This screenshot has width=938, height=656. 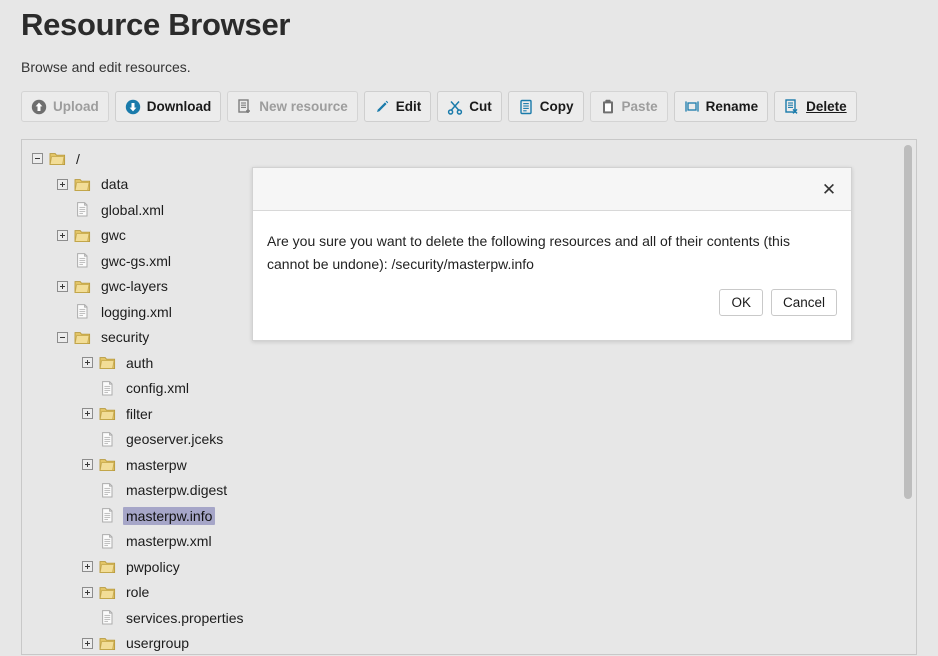 What do you see at coordinates (469, 542) in the screenshot?
I see `tree-node: masterpw.xml` at bounding box center [469, 542].